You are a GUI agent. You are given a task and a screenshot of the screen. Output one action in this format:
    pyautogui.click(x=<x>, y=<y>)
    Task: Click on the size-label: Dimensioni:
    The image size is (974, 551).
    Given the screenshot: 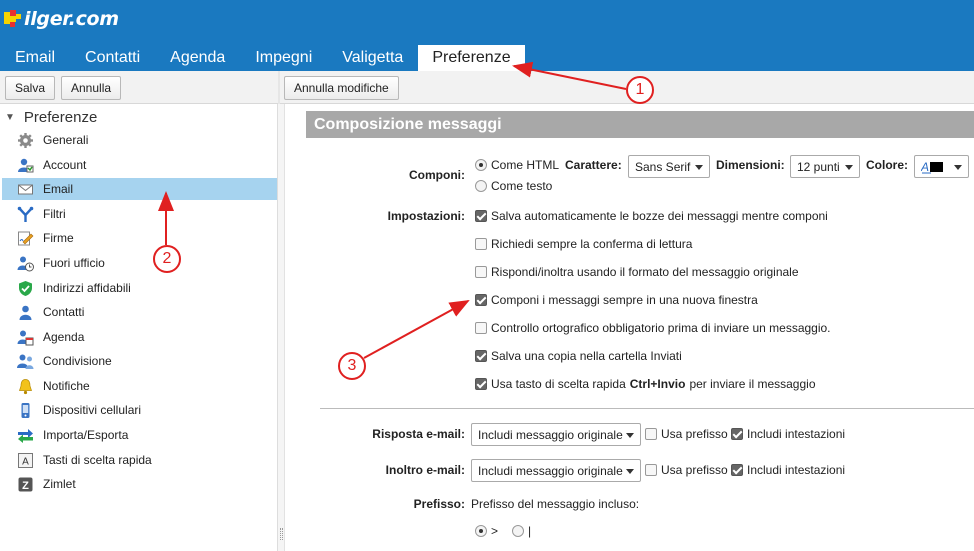 What is the action you would take?
    pyautogui.click(x=750, y=165)
    